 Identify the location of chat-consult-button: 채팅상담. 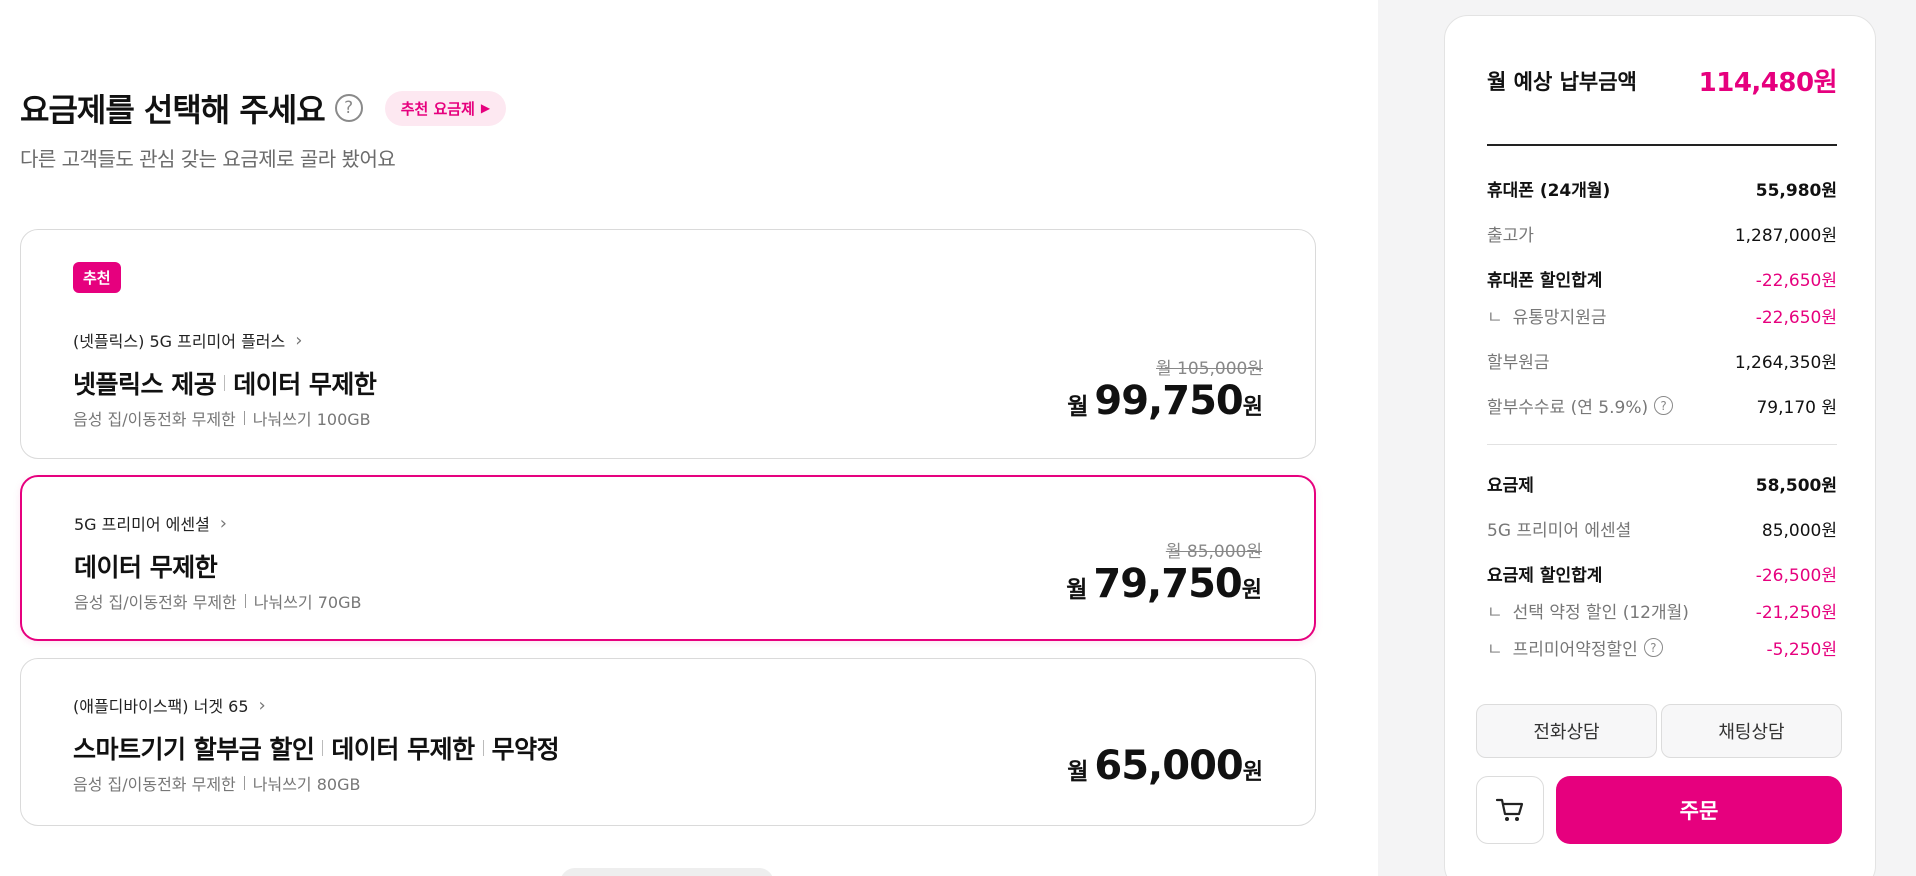
(1751, 731).